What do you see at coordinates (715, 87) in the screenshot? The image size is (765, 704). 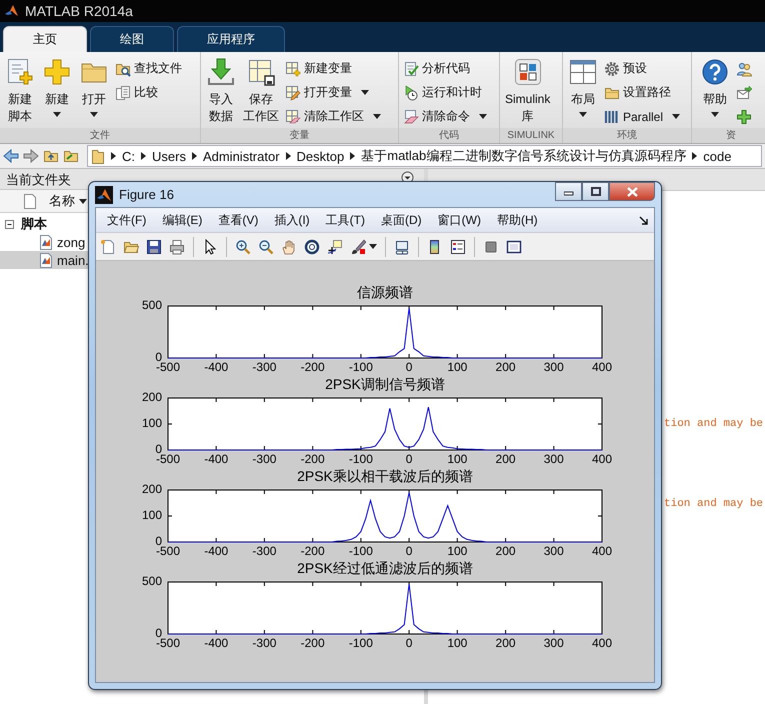 I see `toolstrip-button: 帮助` at bounding box center [715, 87].